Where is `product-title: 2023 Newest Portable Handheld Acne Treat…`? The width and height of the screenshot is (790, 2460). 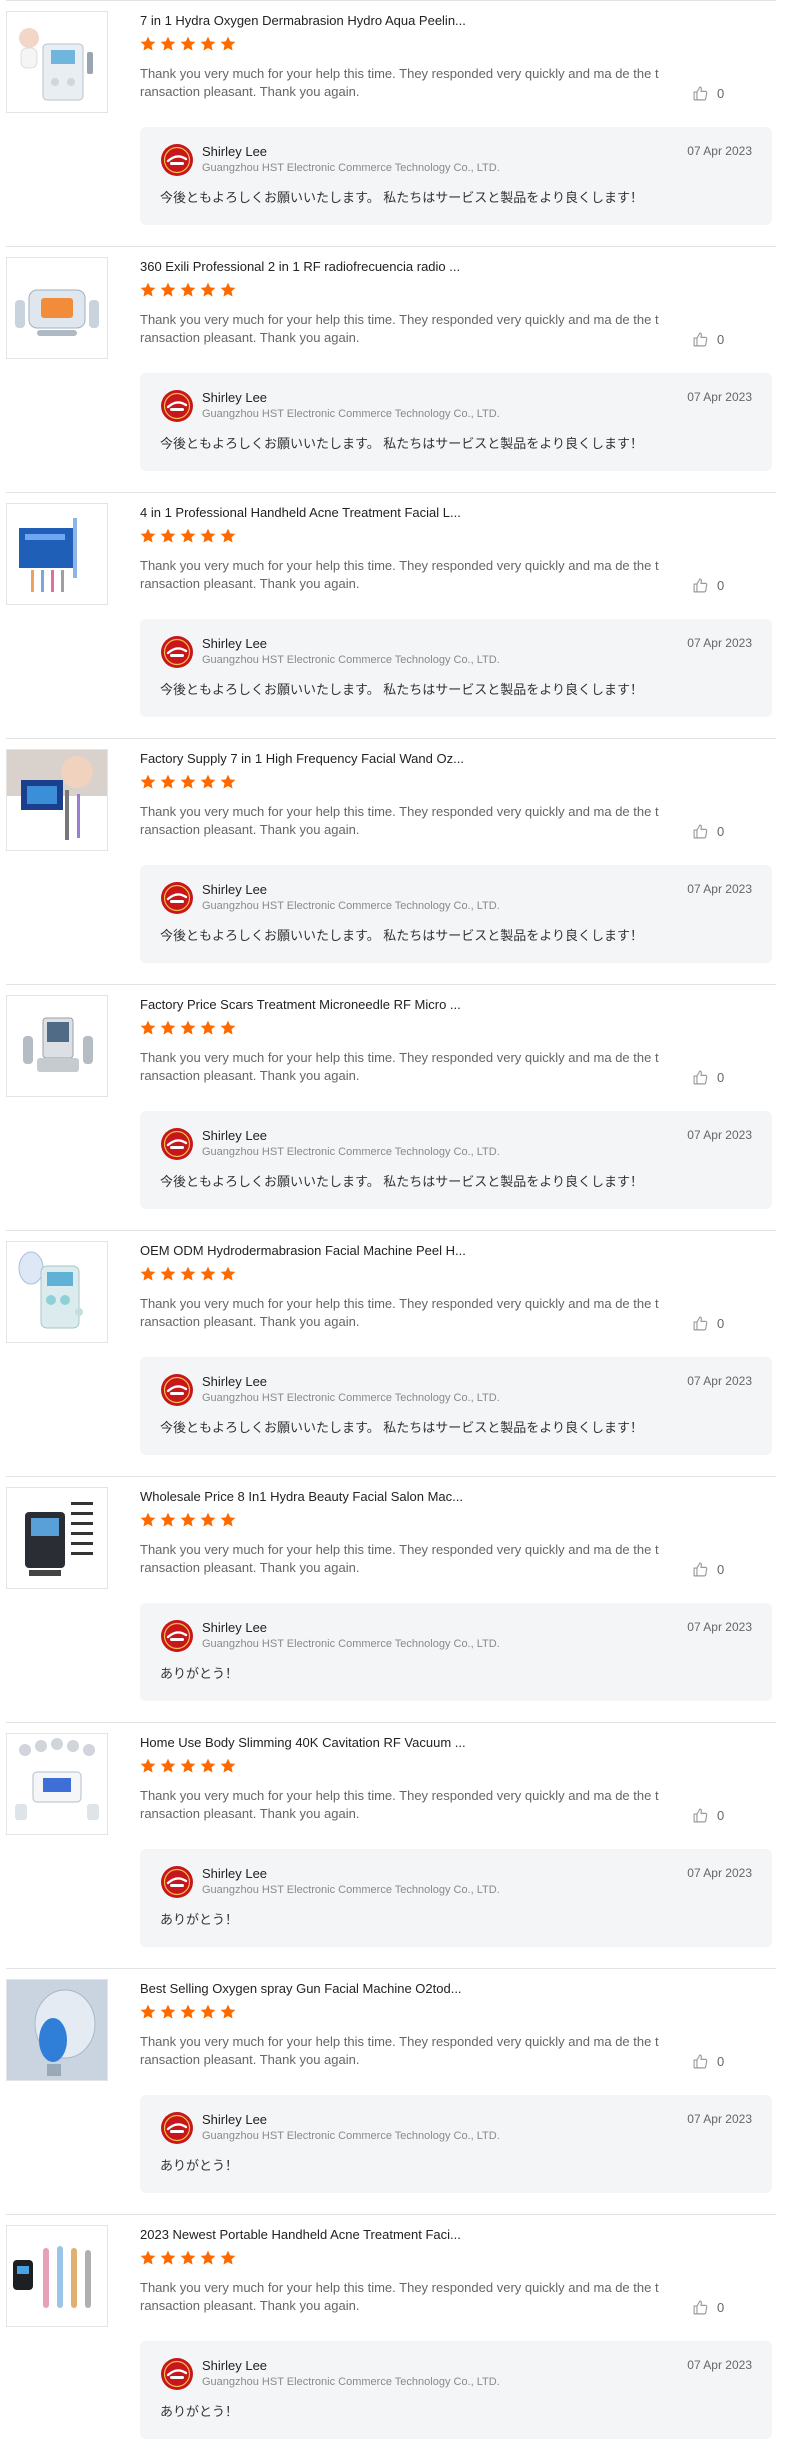 product-title: 2023 Newest Portable Handheld Acne Treat… is located at coordinates (340, 2234).